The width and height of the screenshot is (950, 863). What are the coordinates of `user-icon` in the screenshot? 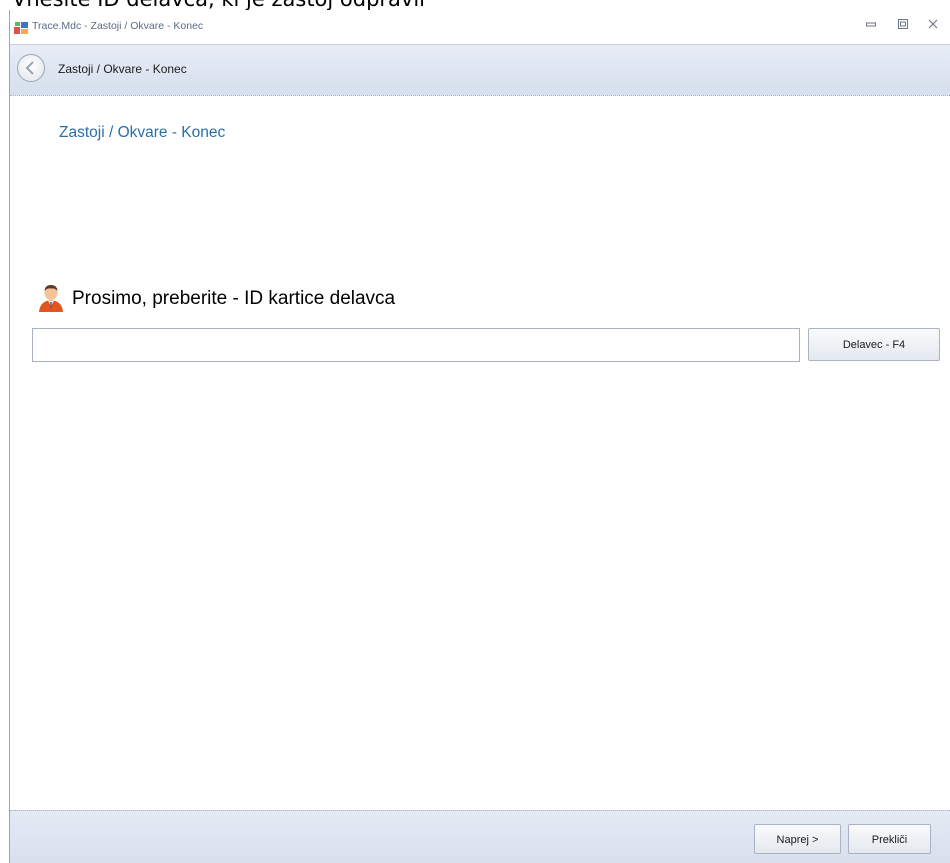 It's located at (51, 298).